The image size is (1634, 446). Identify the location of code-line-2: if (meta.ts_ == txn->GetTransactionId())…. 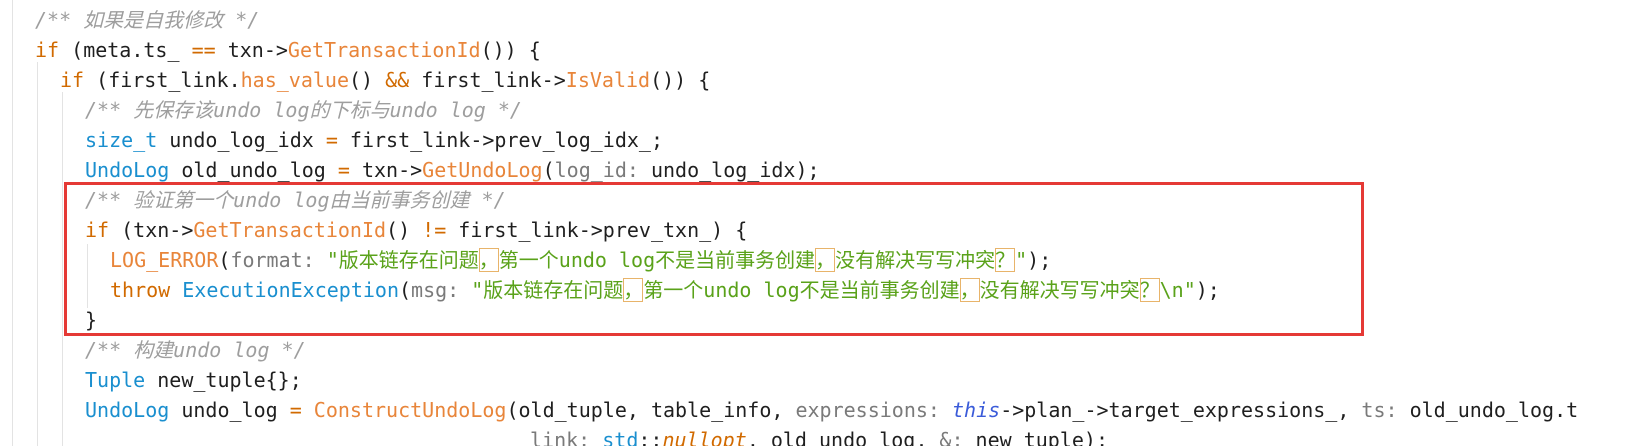
(270, 50).